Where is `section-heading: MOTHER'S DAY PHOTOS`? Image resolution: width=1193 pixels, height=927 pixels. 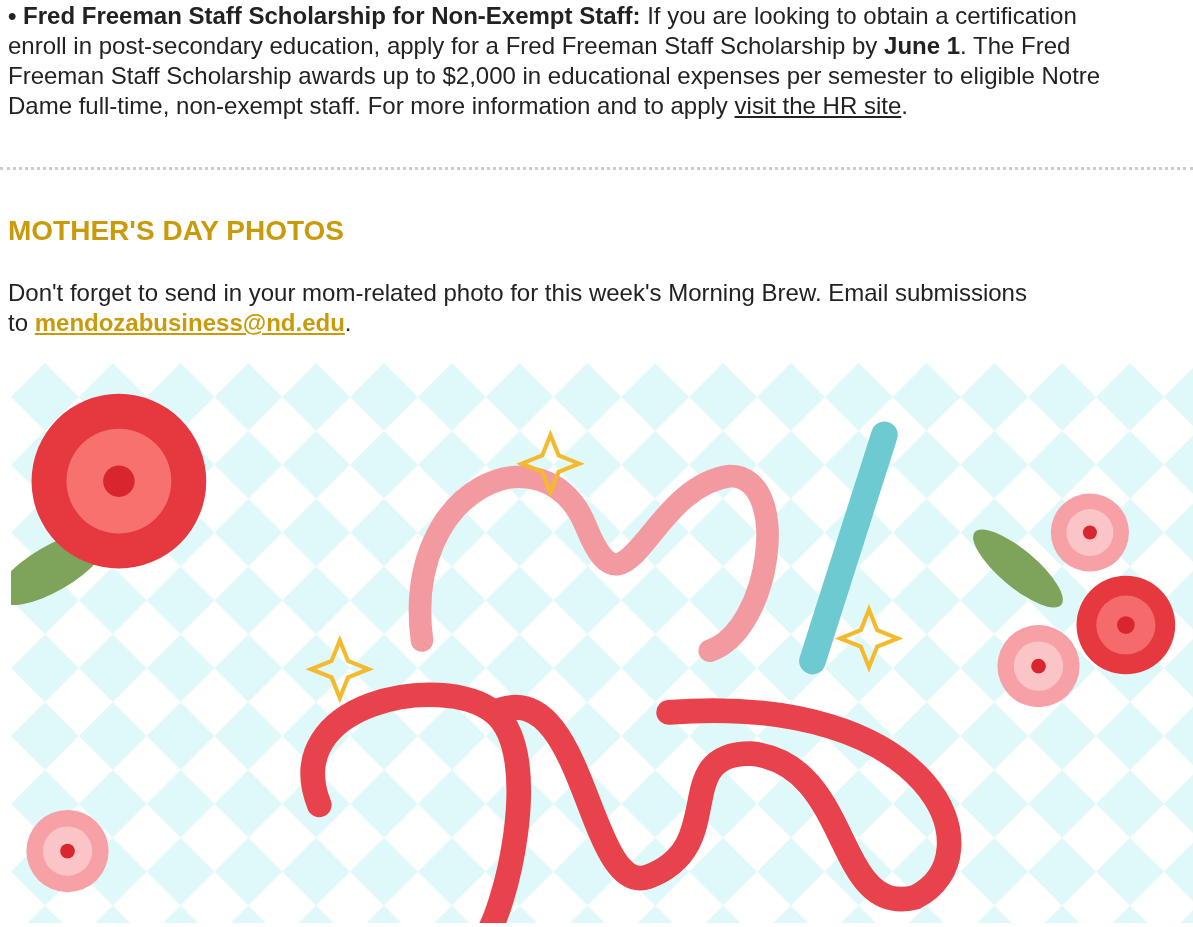
section-heading: MOTHER'S DAY PHOTOS is located at coordinates (176, 231).